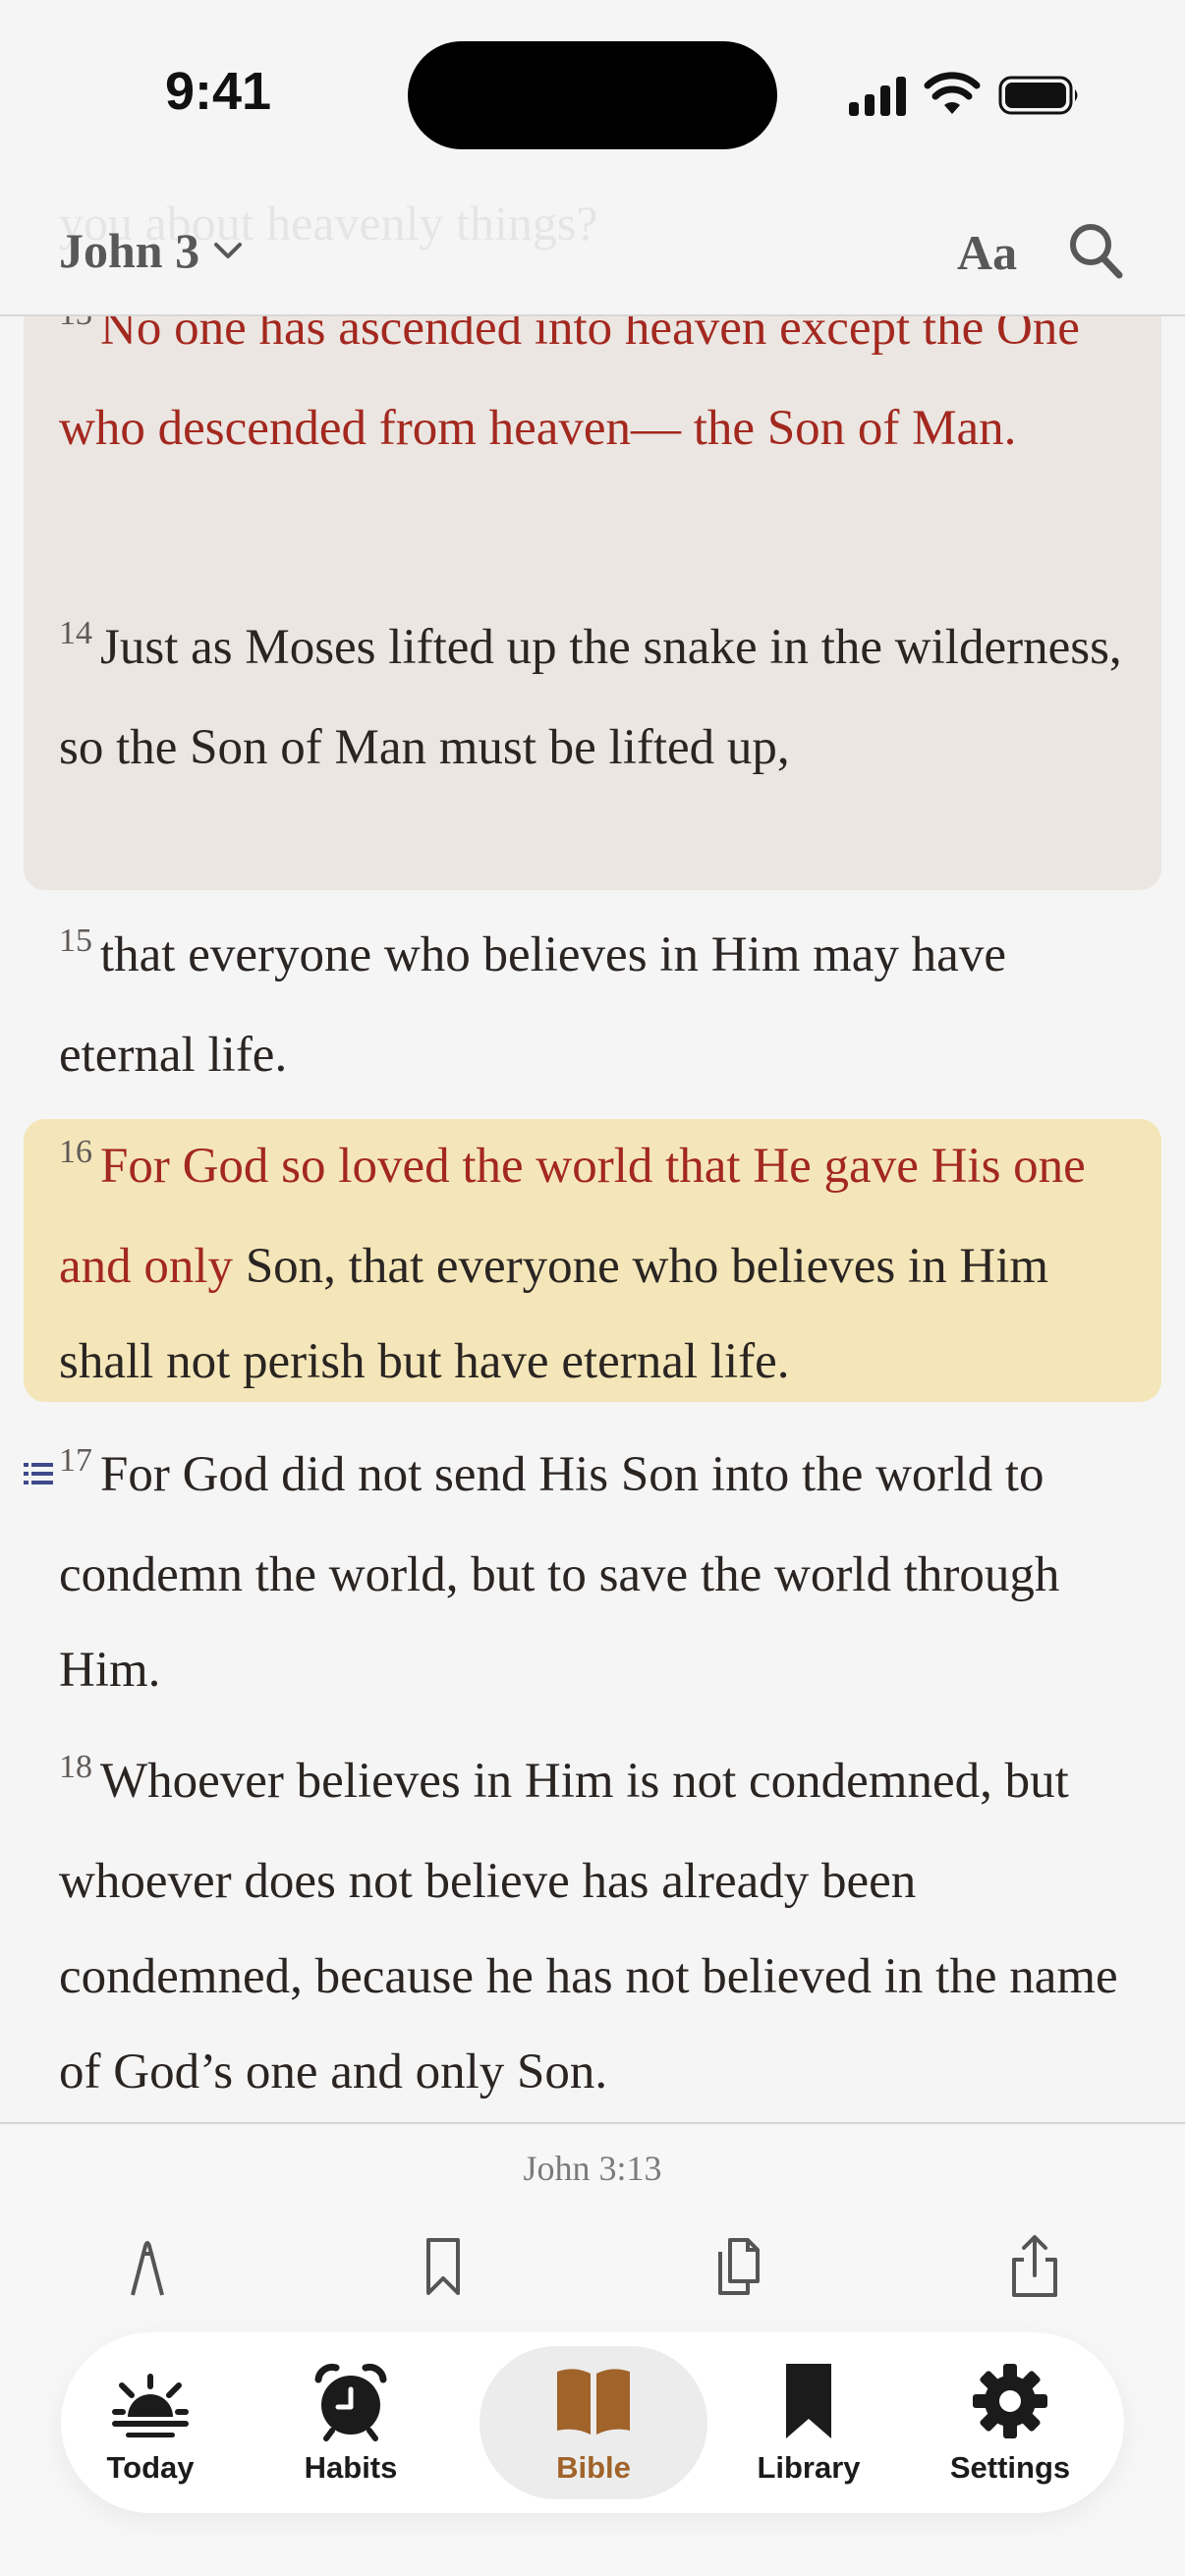 This screenshot has width=1185, height=2576. I want to click on open-book-icon, so click(594, 2402).